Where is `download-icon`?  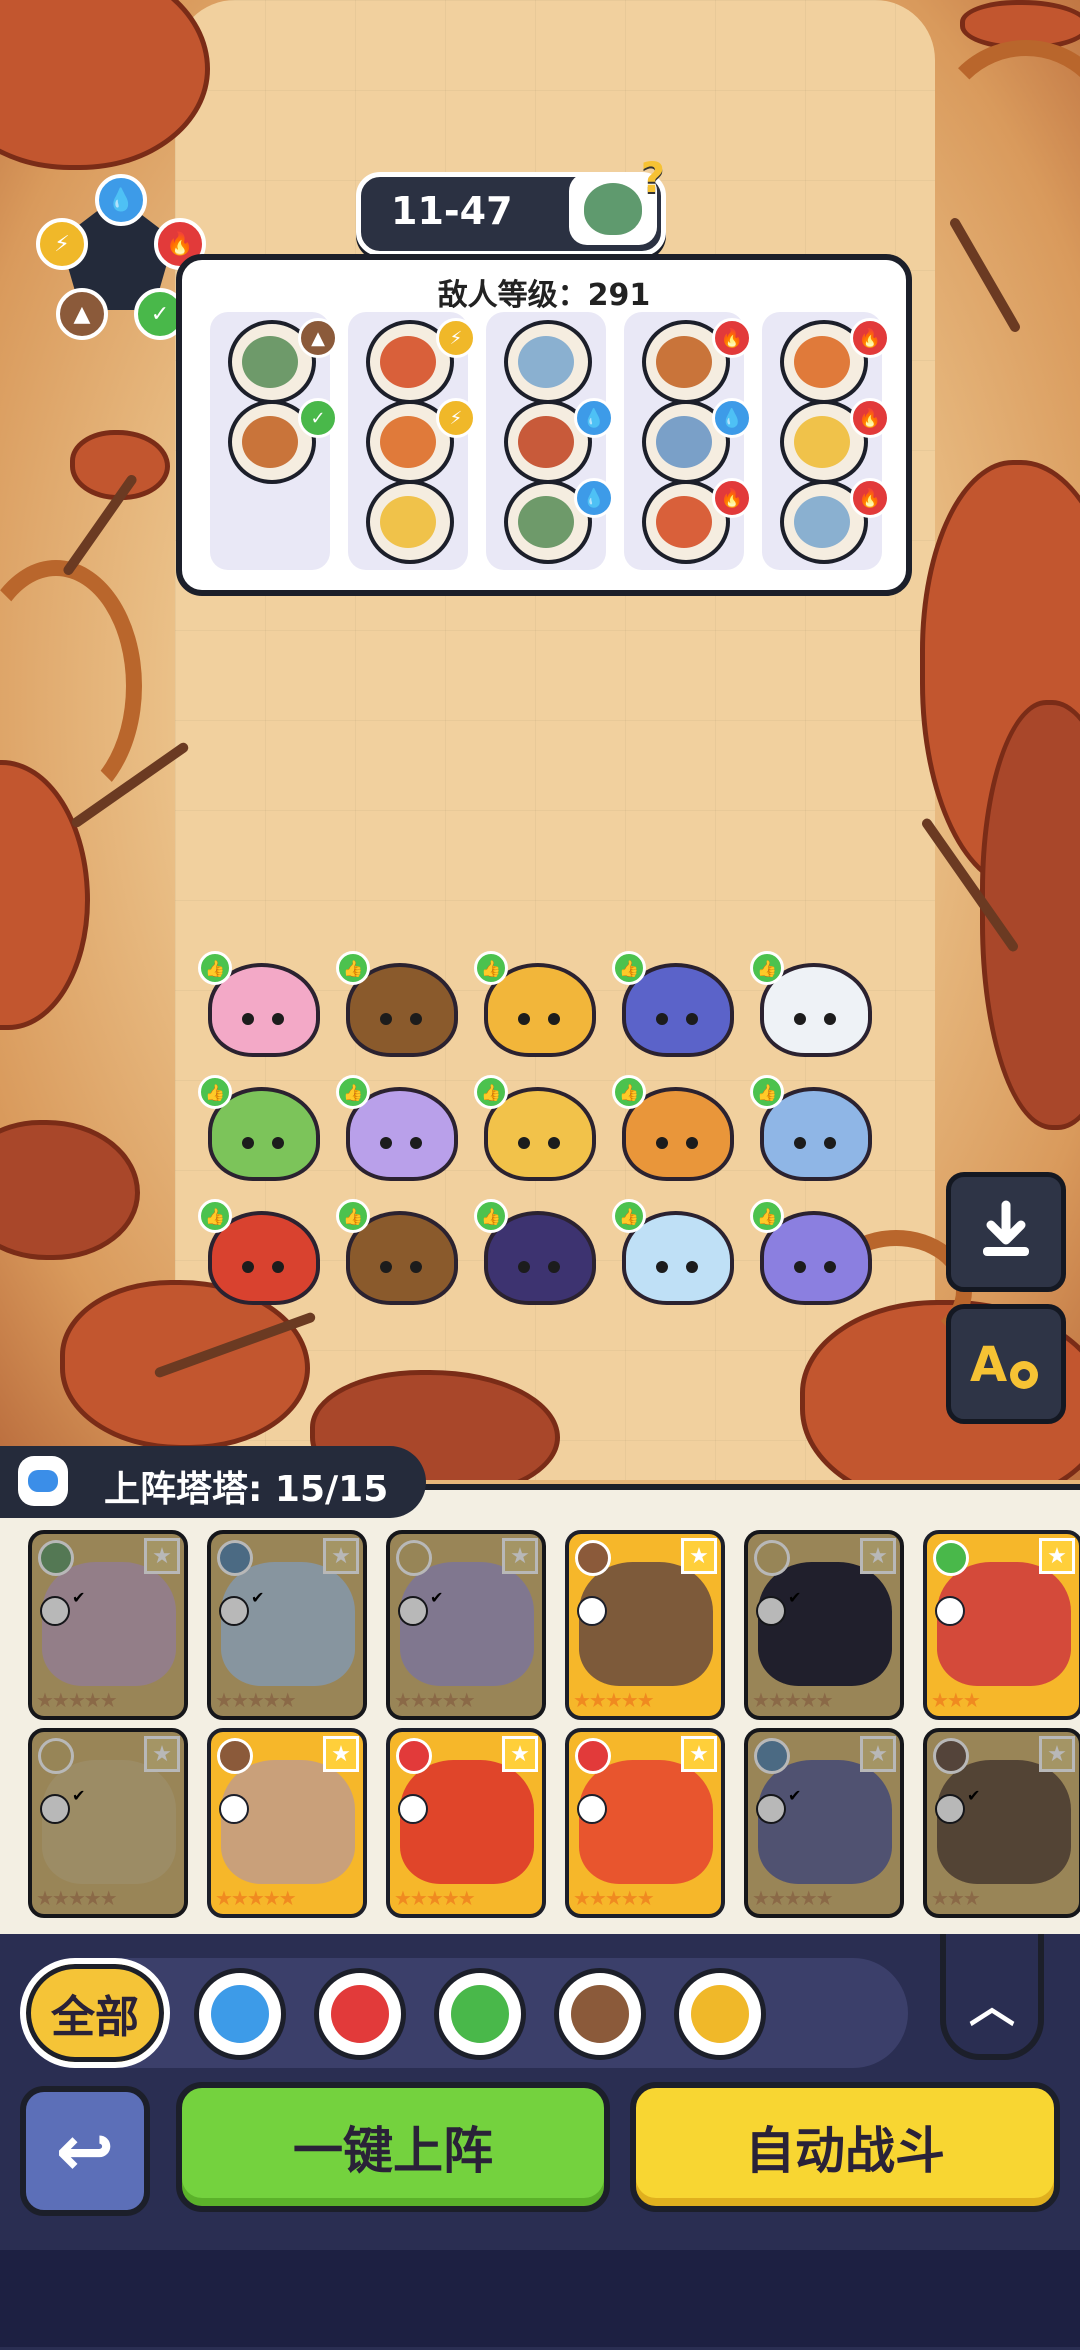 download-icon is located at coordinates (1006, 1228).